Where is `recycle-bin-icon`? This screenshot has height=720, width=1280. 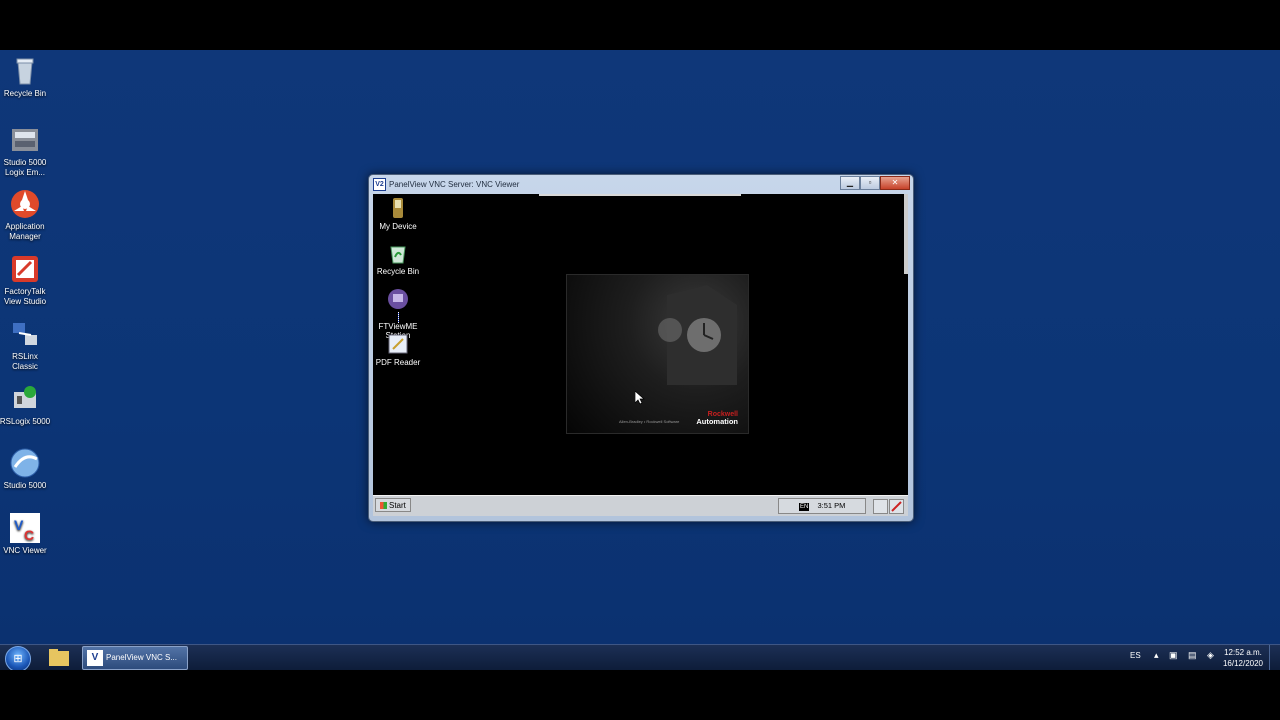
recycle-bin-icon is located at coordinates (25, 71).